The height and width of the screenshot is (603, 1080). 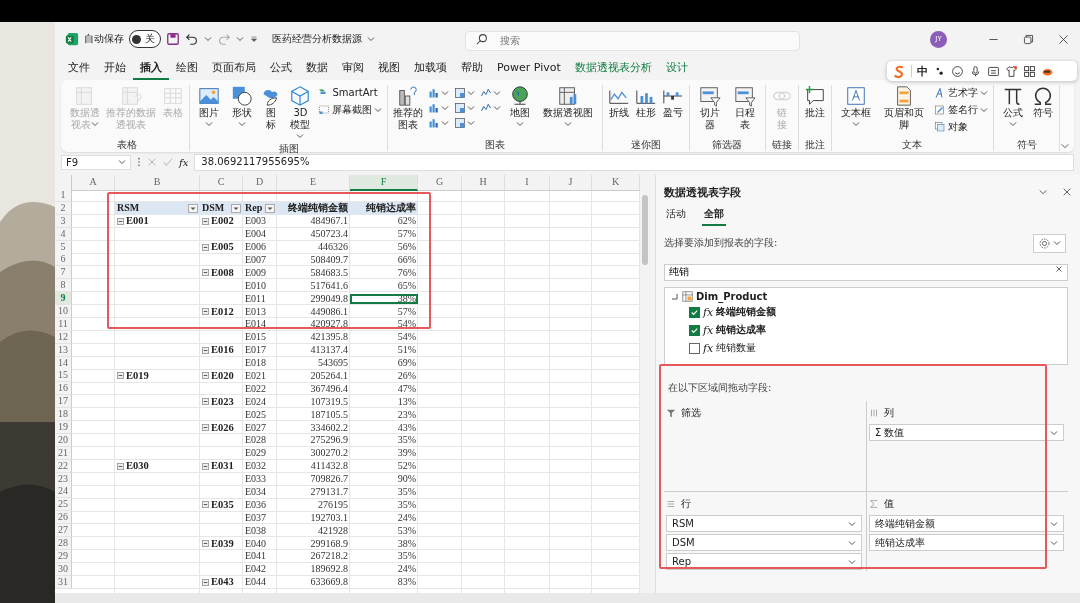 What do you see at coordinates (187, 68) in the screenshot?
I see `menu-tab: 绘图` at bounding box center [187, 68].